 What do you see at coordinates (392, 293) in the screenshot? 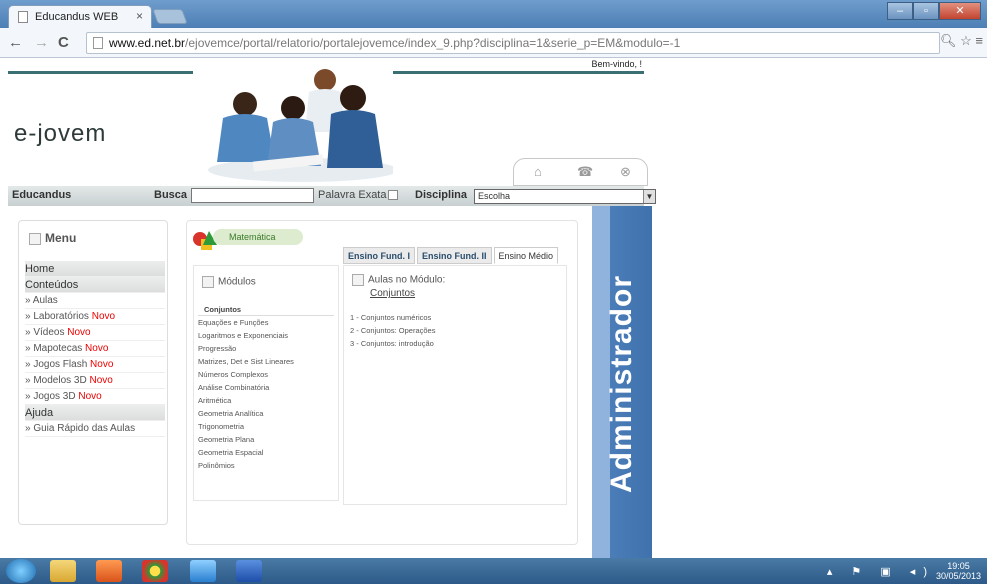
I see `lessons-module-link: Conjuntos` at bounding box center [392, 293].